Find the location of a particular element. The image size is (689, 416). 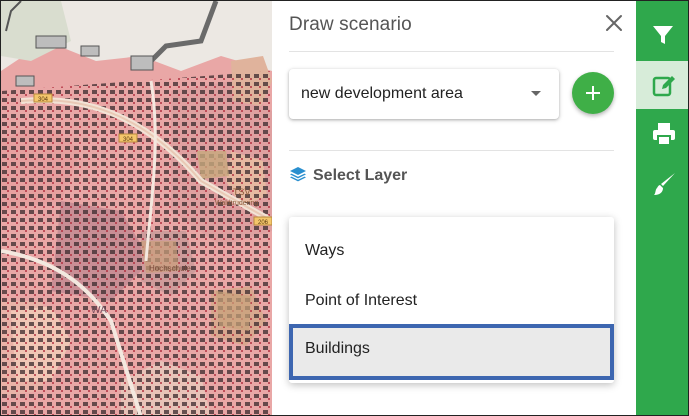

map-label: WA is located at coordinates (99, 310).